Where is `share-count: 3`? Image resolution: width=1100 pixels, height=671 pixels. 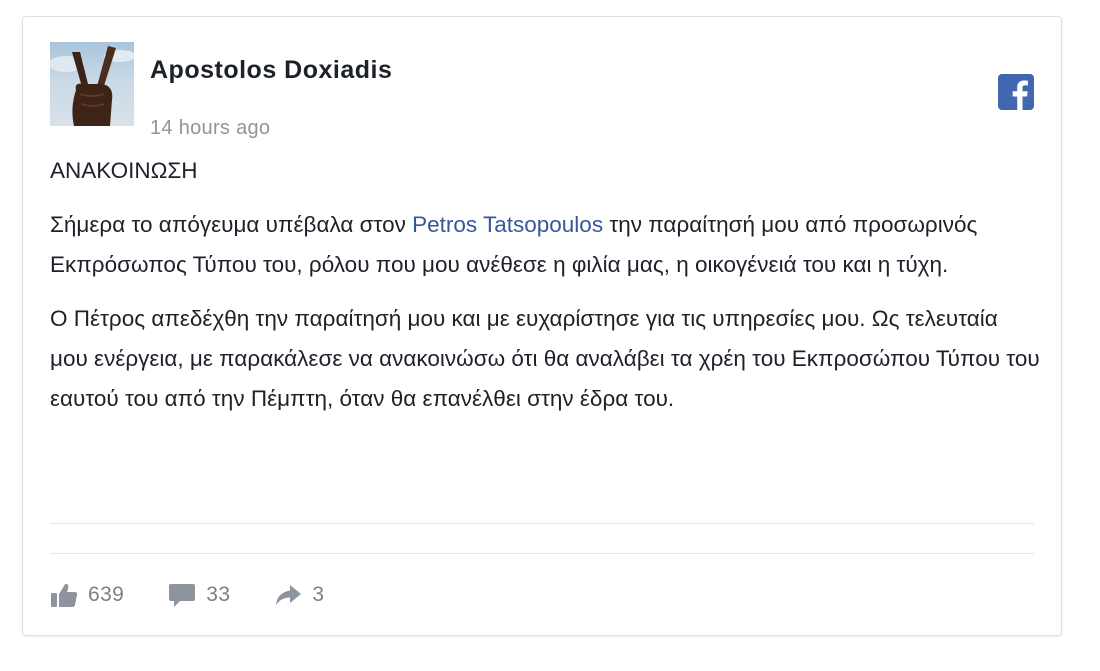
share-count: 3 is located at coordinates (318, 594).